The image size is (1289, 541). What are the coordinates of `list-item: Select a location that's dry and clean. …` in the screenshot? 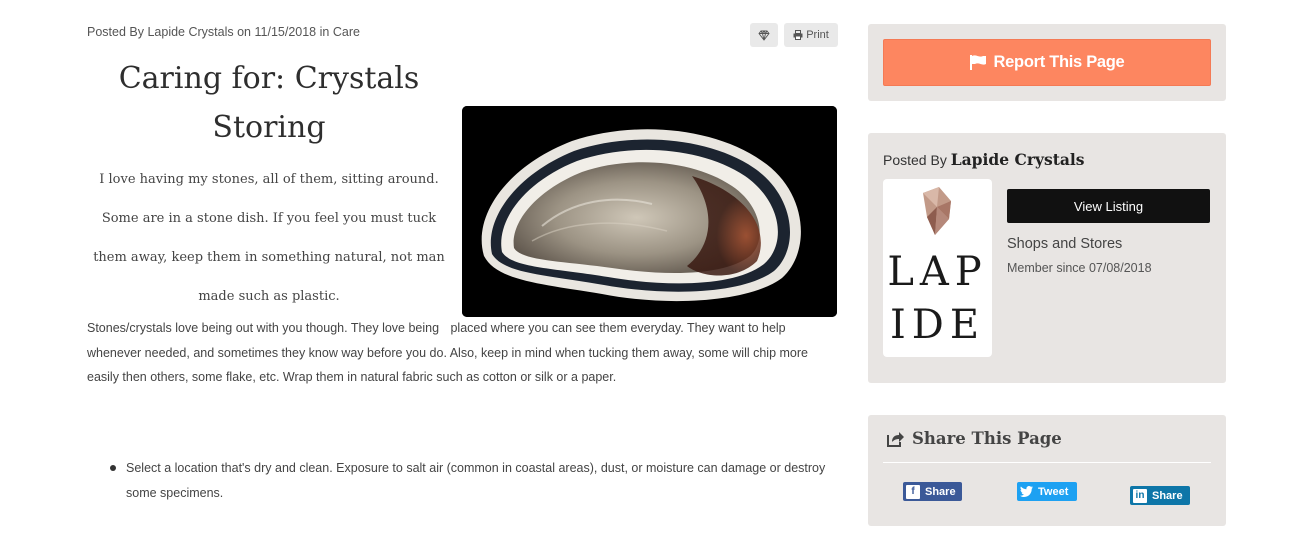 It's located at (468, 480).